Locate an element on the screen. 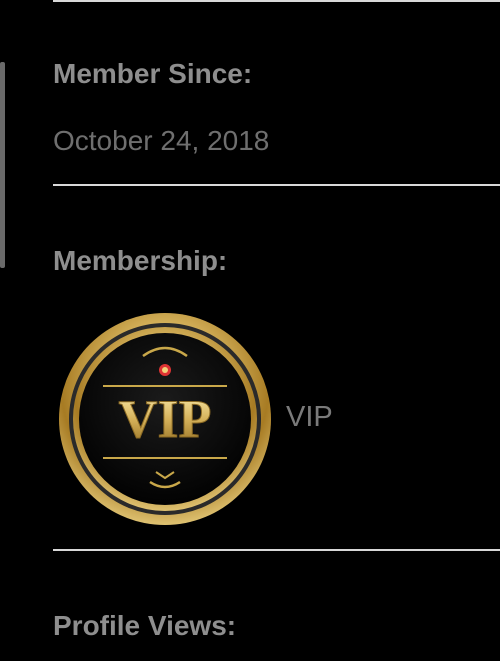 The image size is (500, 661). divider-top is located at coordinates (276, 1).